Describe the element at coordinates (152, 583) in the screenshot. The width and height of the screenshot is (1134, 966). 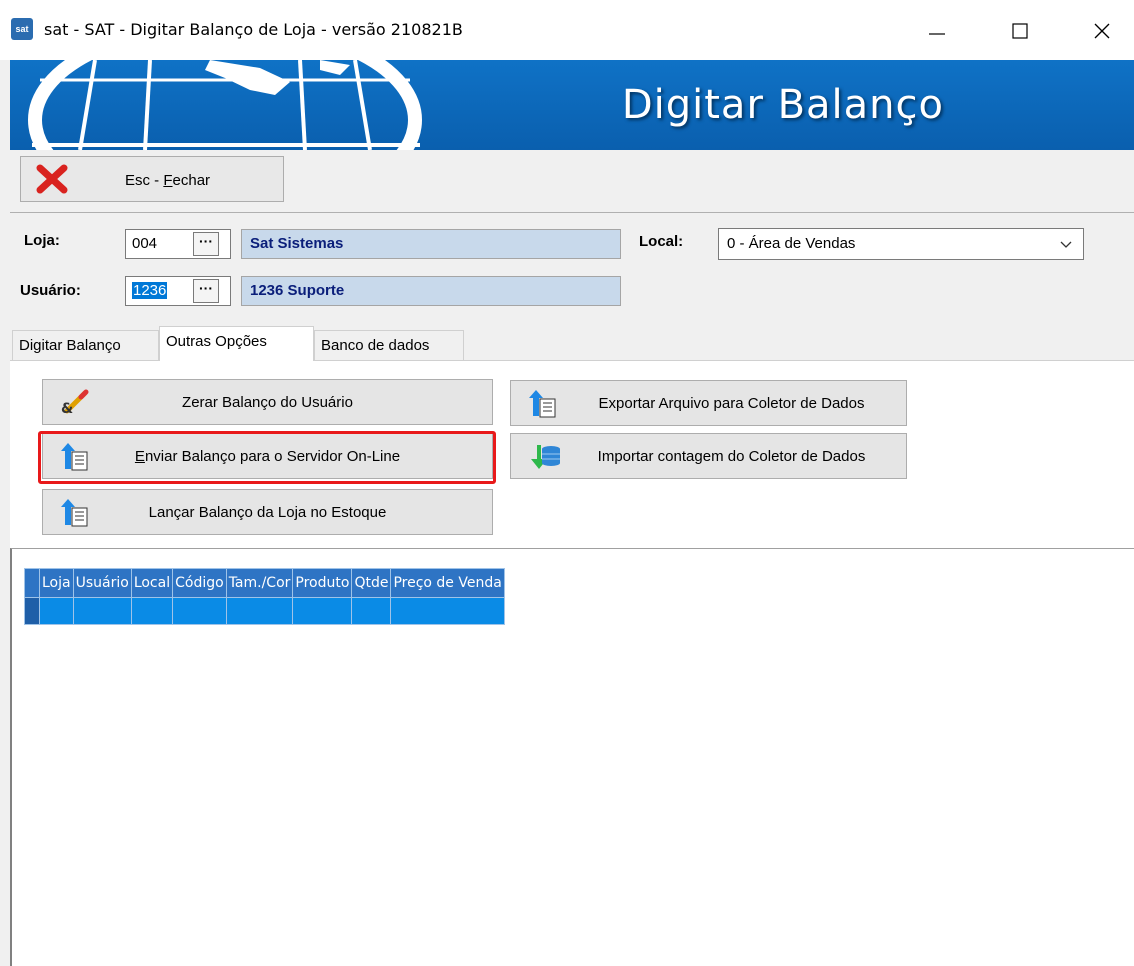
I see `column-header-local: Local` at that location.